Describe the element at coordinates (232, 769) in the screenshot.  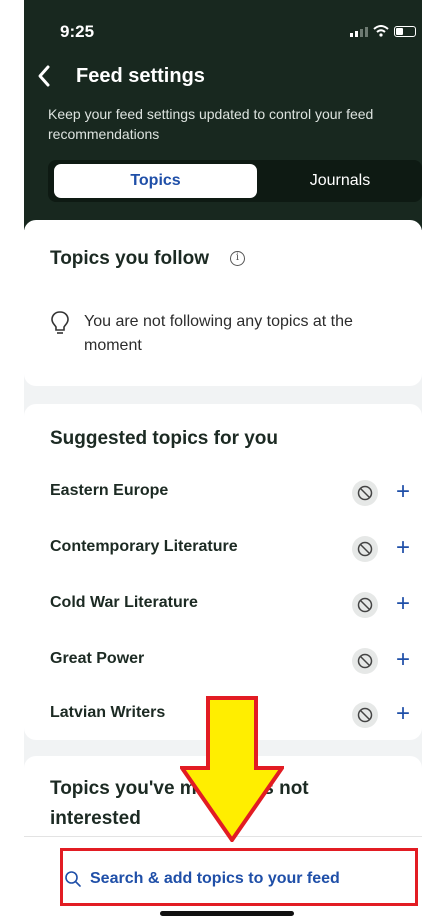
I see `annotation-arrow-icon` at that location.